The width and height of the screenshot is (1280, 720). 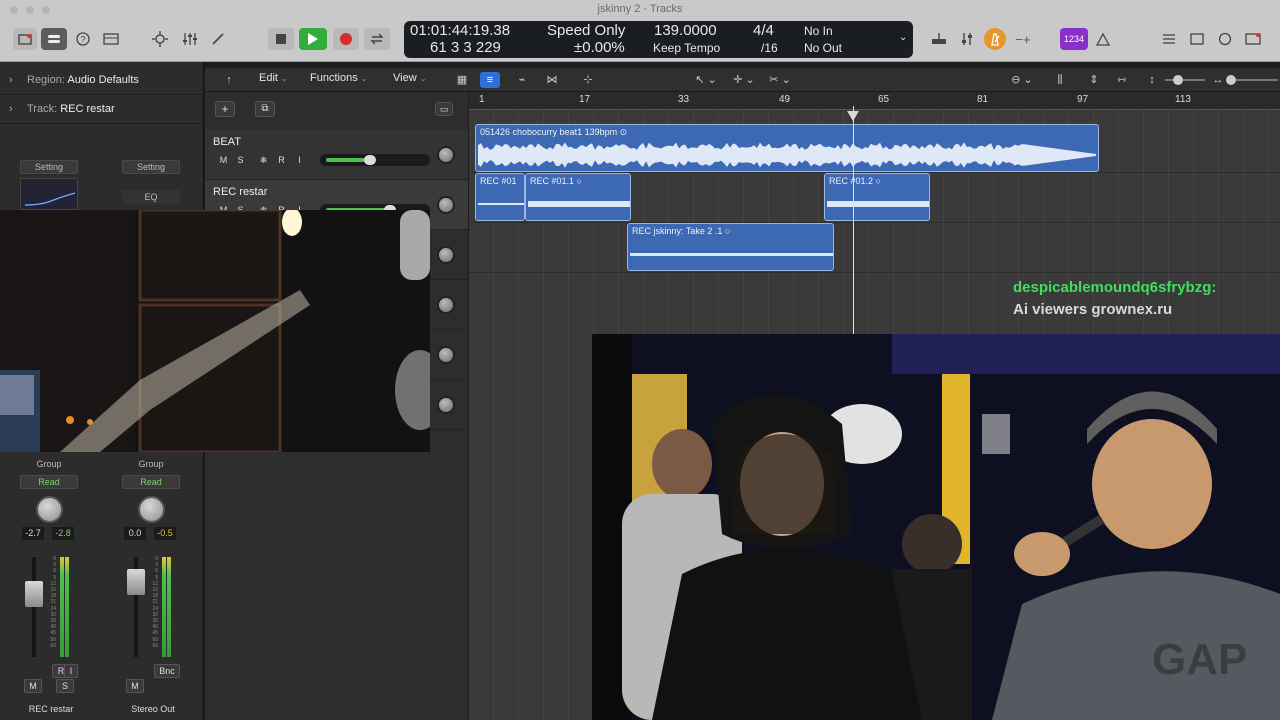 What do you see at coordinates (346, 39) in the screenshot?
I see `record-button` at bounding box center [346, 39].